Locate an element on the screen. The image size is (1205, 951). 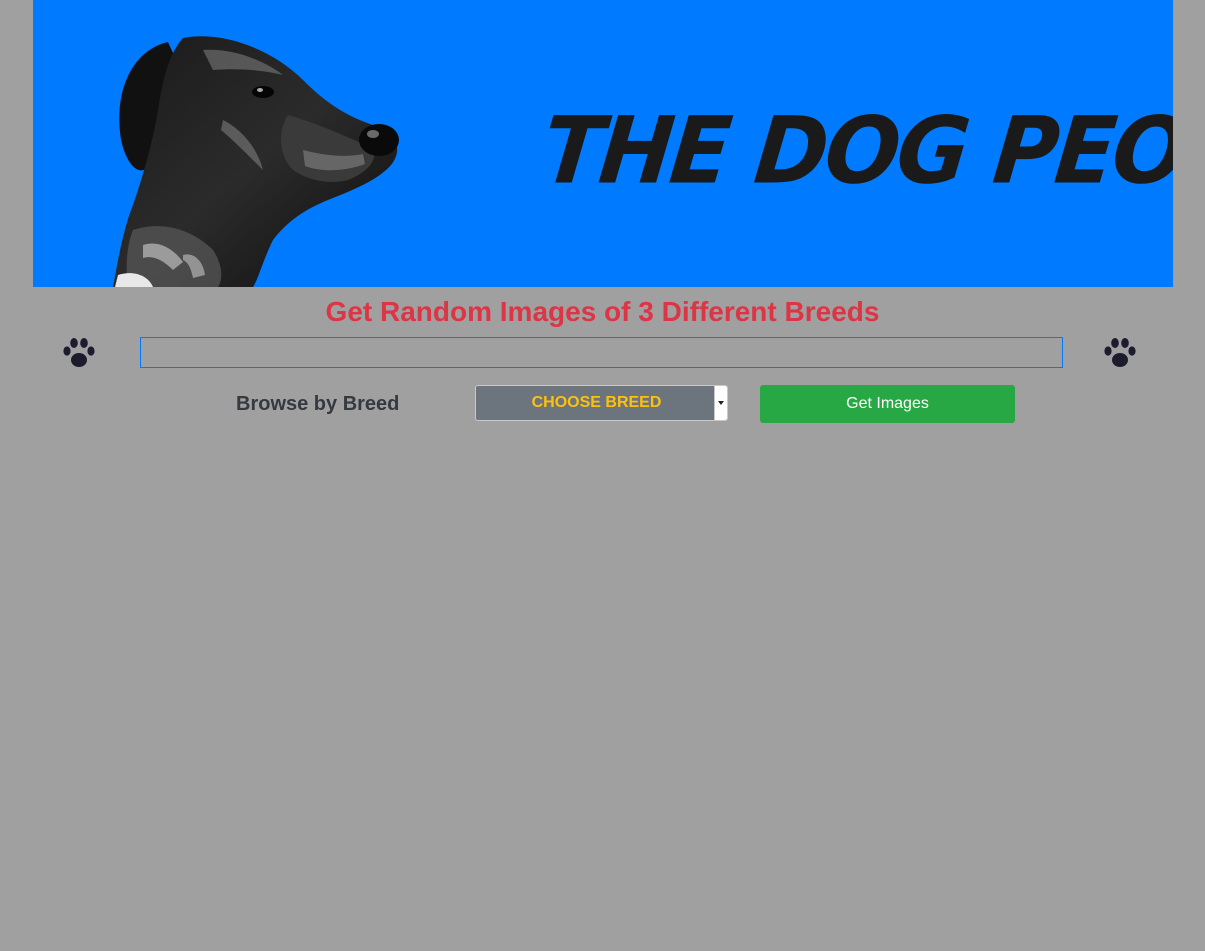
browse-by-breed-label: Browse by Breed is located at coordinates (318, 404).